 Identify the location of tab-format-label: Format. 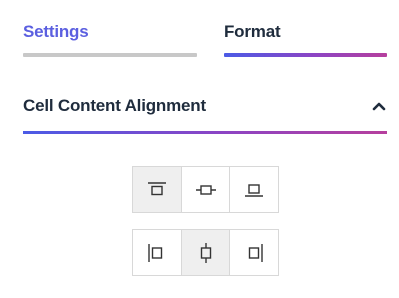
(252, 31).